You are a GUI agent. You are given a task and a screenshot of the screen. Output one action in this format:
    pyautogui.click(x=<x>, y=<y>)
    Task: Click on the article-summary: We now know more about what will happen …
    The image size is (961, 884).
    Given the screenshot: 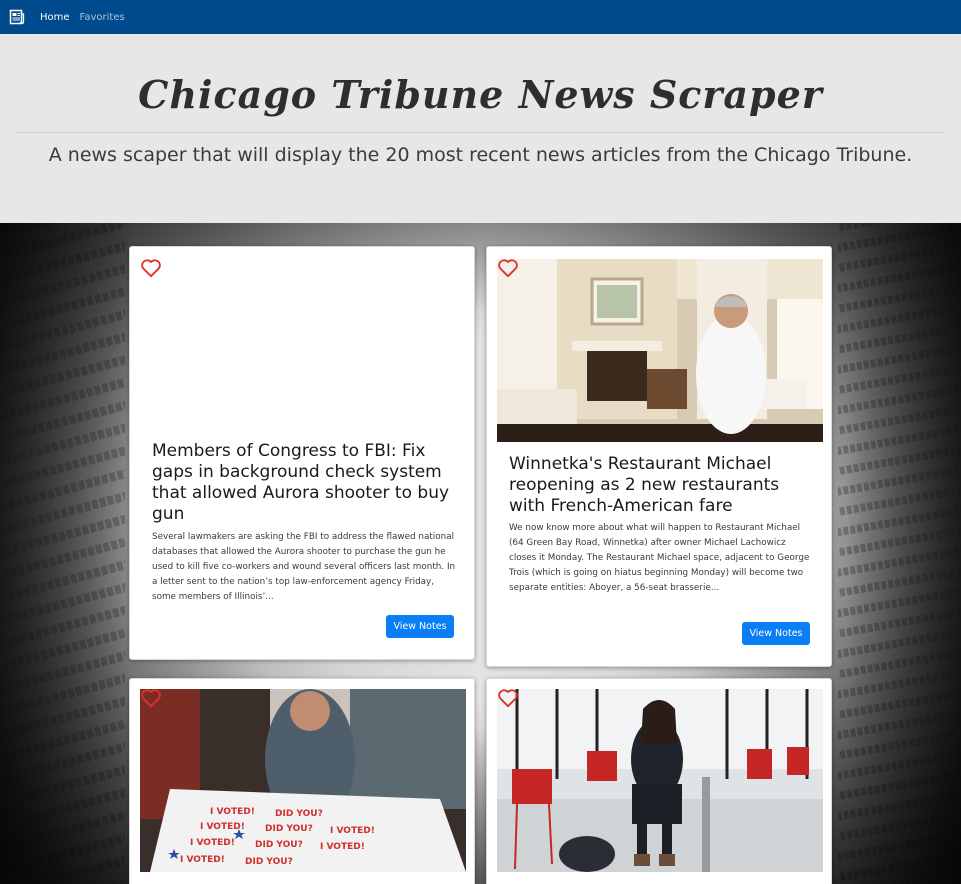 What is the action you would take?
    pyautogui.click(x=659, y=558)
    